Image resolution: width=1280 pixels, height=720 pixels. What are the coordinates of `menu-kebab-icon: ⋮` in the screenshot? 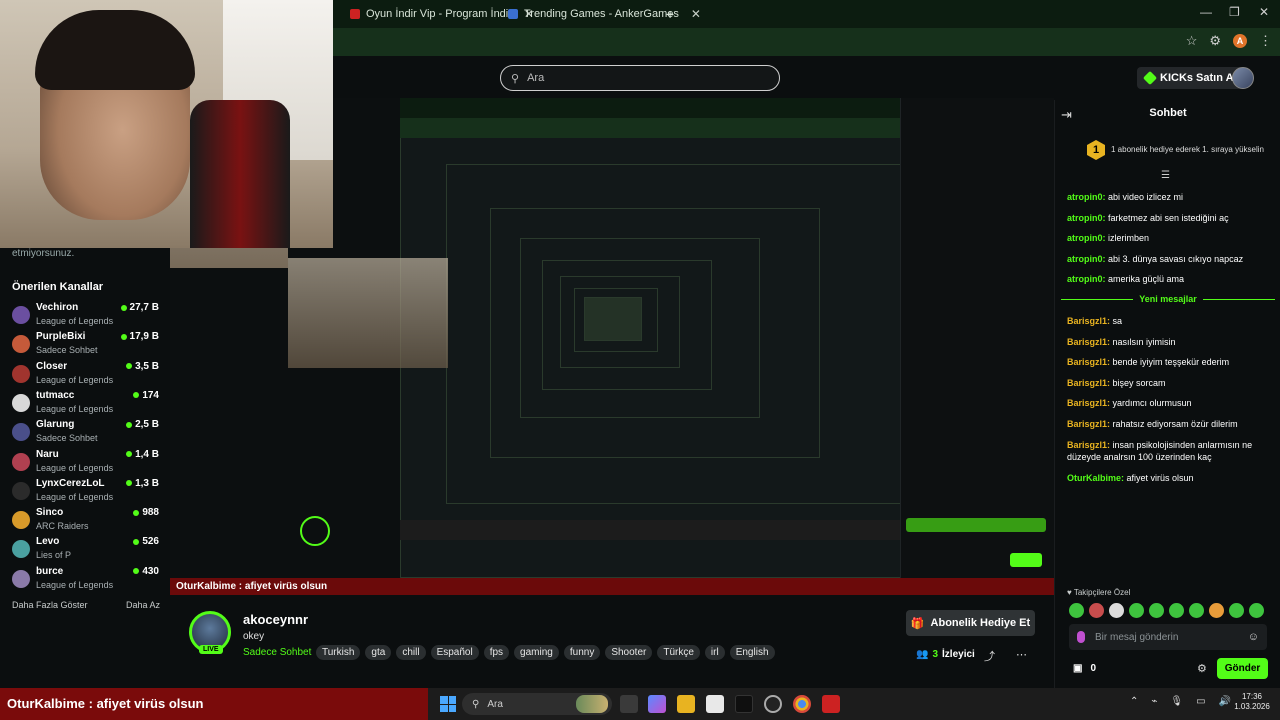 It's located at (1265, 41).